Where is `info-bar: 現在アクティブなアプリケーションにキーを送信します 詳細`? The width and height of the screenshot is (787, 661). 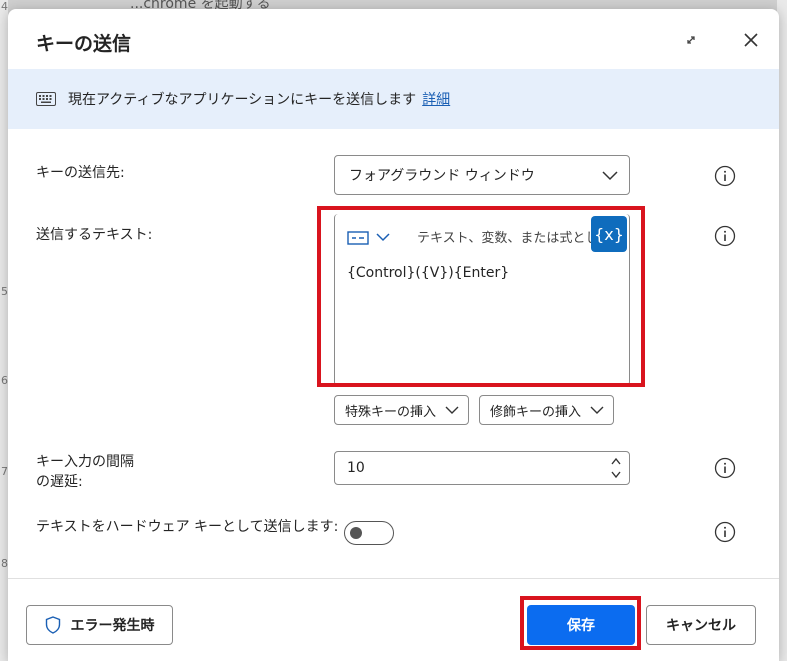
info-bar: 現在アクティブなアプリケーションにキーを送信します 詳細 is located at coordinates (393, 99).